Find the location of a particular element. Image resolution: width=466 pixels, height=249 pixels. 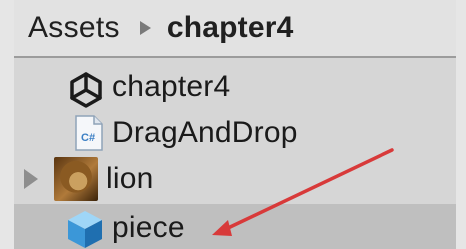

csharp-icon-text: C# is located at coordinates (88, 138).